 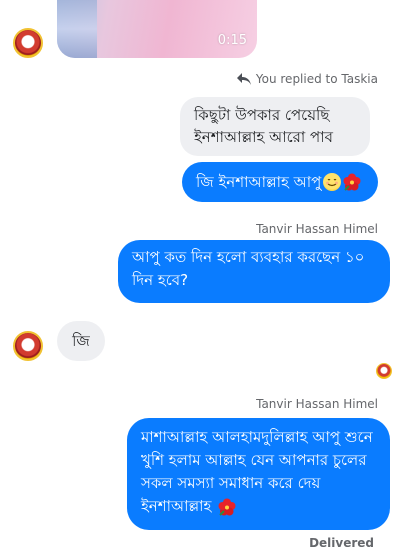 I want to click on smiling-face-icon, so click(x=332, y=182).